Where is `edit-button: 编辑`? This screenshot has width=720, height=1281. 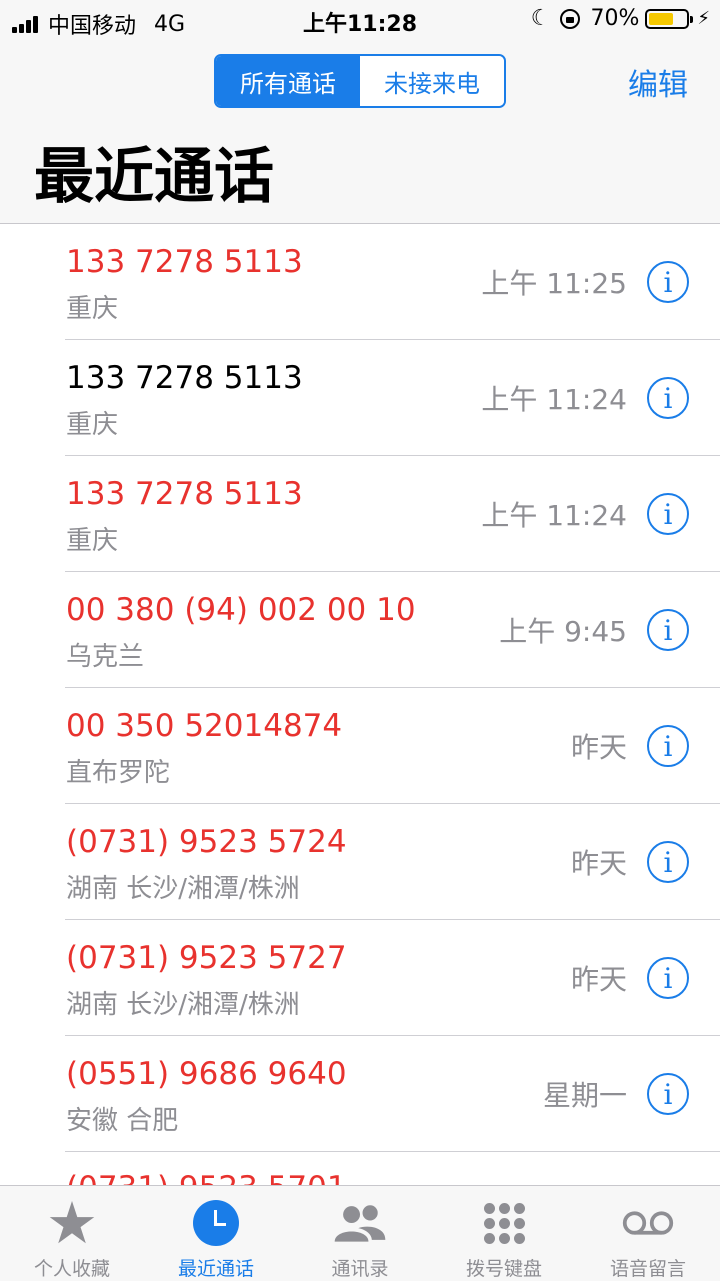 edit-button: 编辑 is located at coordinates (658, 82).